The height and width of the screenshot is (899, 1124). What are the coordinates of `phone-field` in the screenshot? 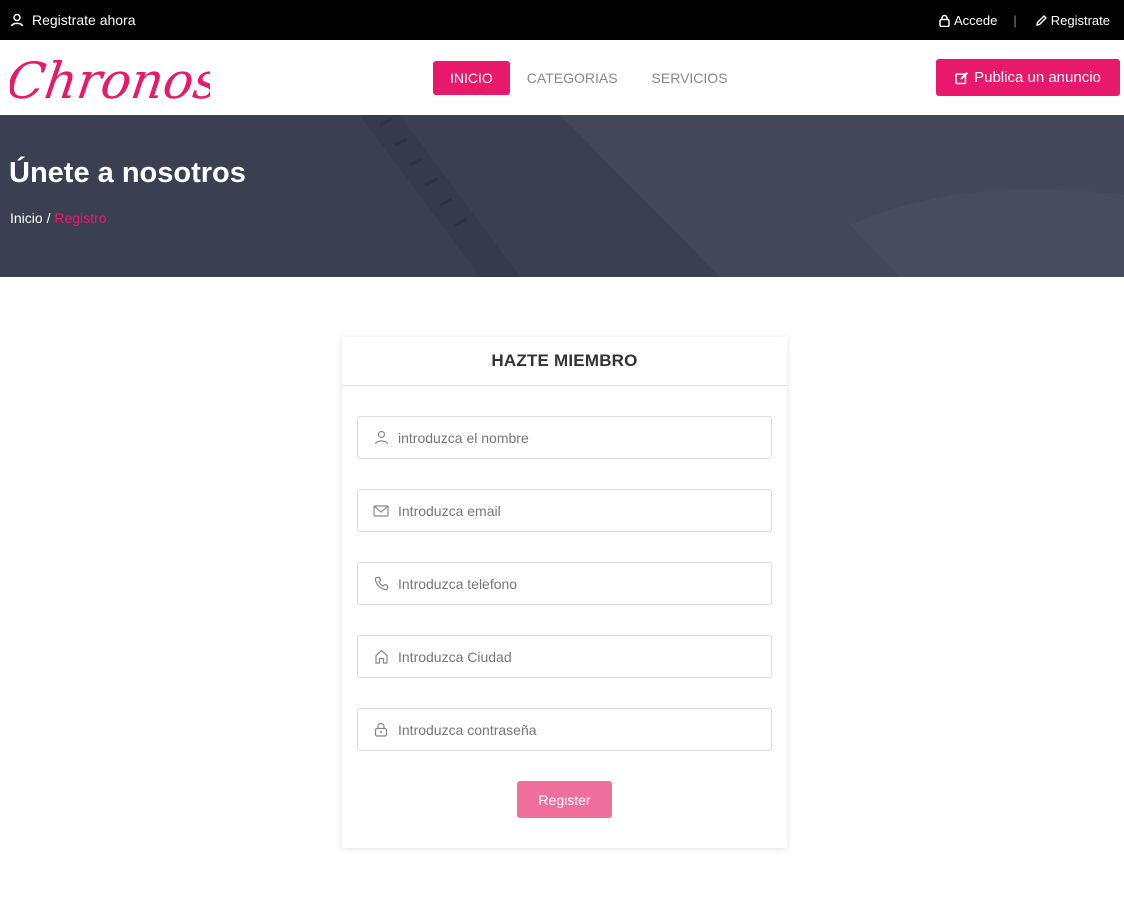 It's located at (564, 583).